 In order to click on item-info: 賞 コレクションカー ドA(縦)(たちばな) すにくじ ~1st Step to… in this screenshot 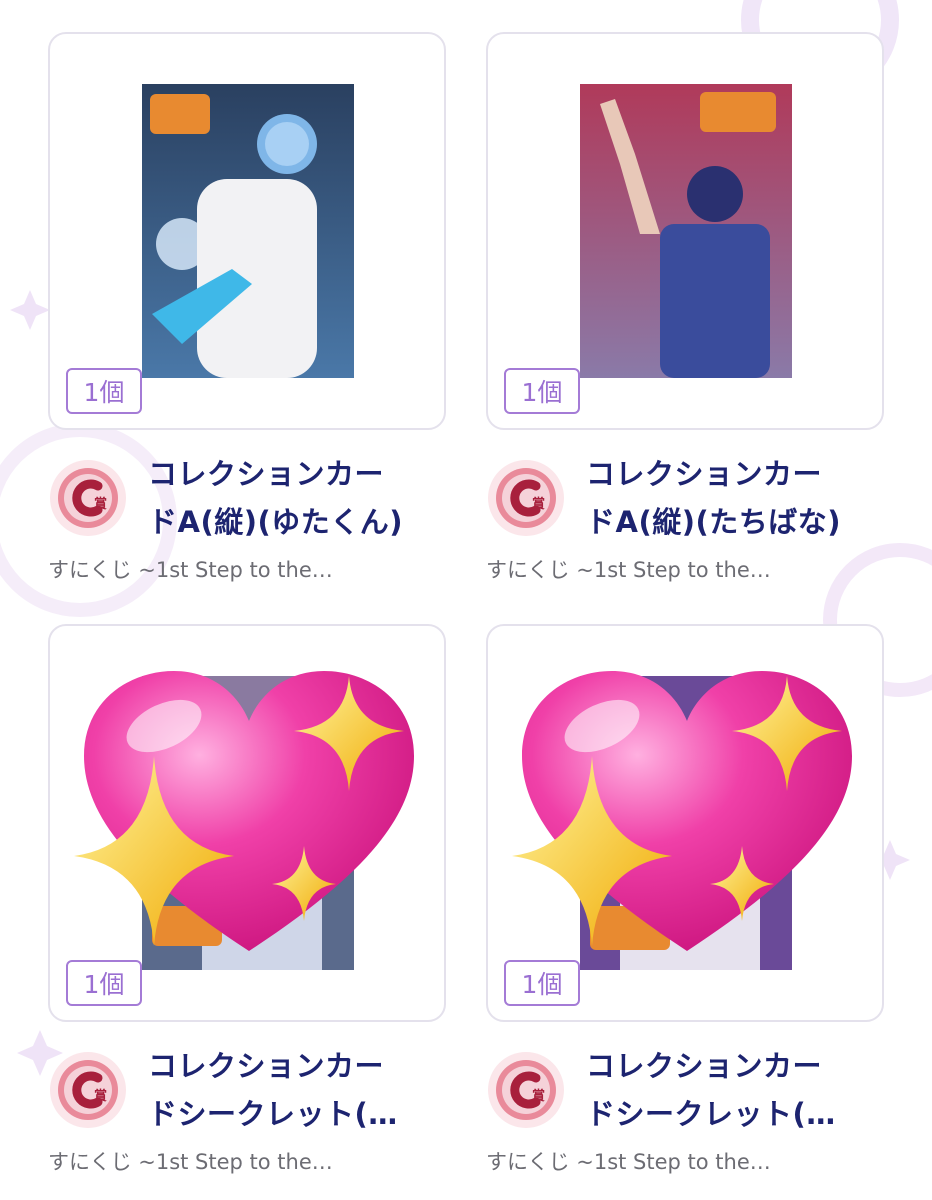, I will do `click(685, 515)`.